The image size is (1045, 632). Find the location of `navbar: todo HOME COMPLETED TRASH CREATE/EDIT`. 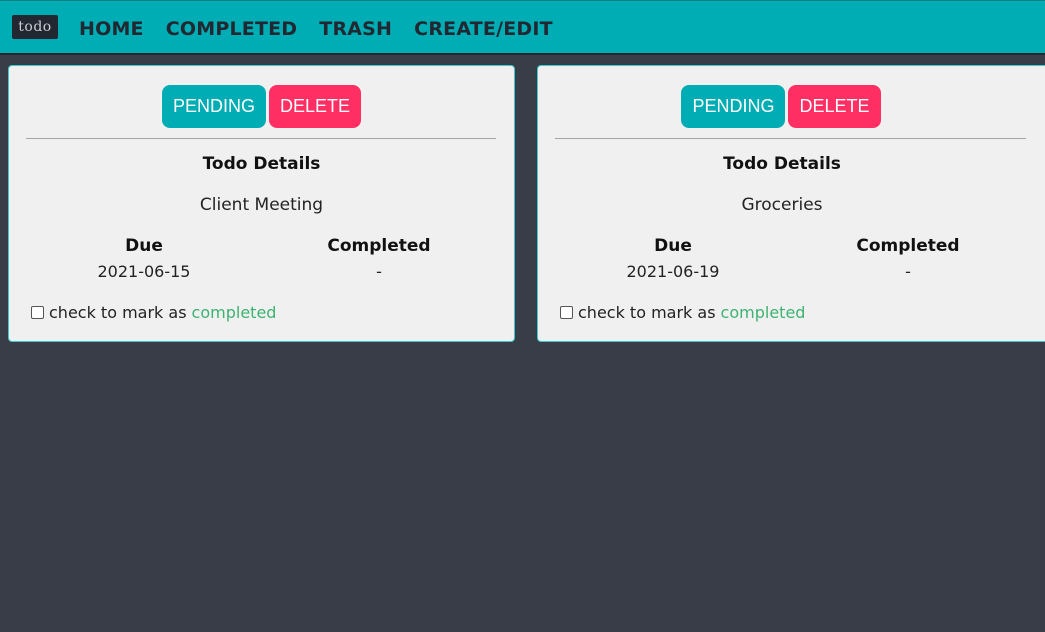

navbar: todo HOME COMPLETED TRASH CREATE/EDIT is located at coordinates (522, 27).